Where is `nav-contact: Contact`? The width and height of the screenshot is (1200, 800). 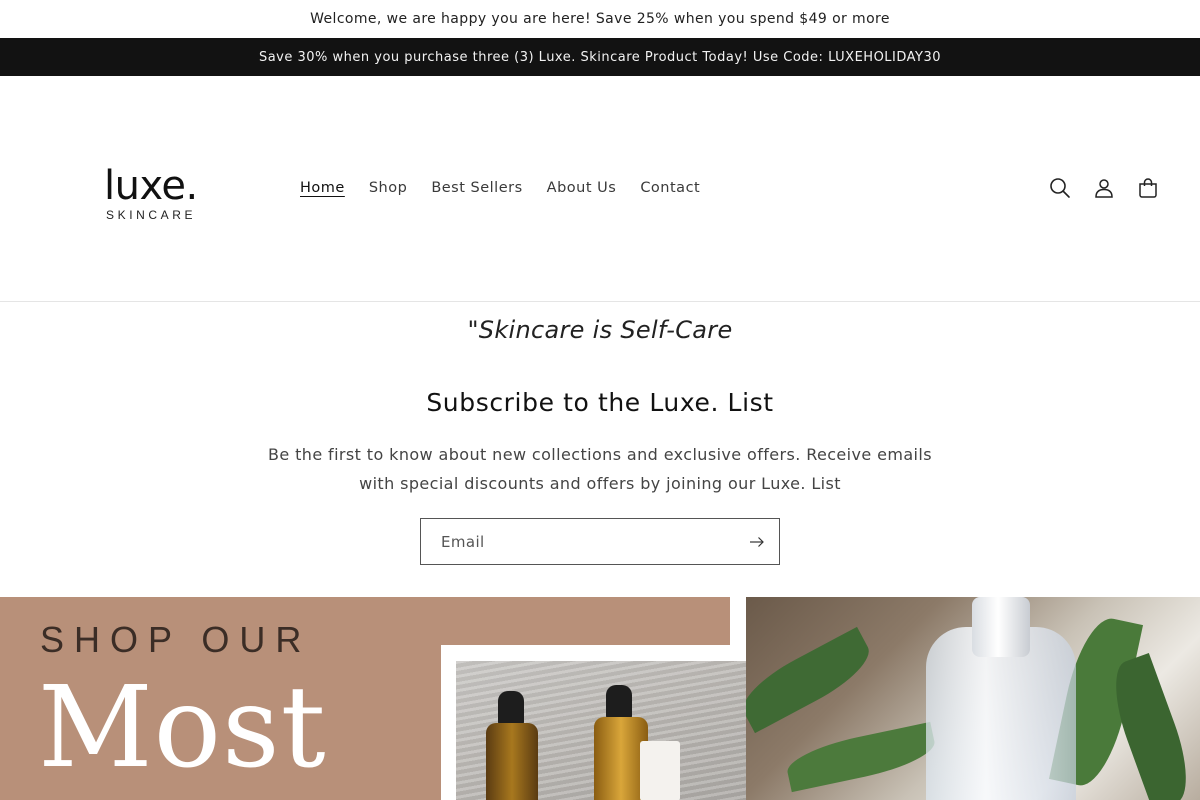 nav-contact: Contact is located at coordinates (670, 188).